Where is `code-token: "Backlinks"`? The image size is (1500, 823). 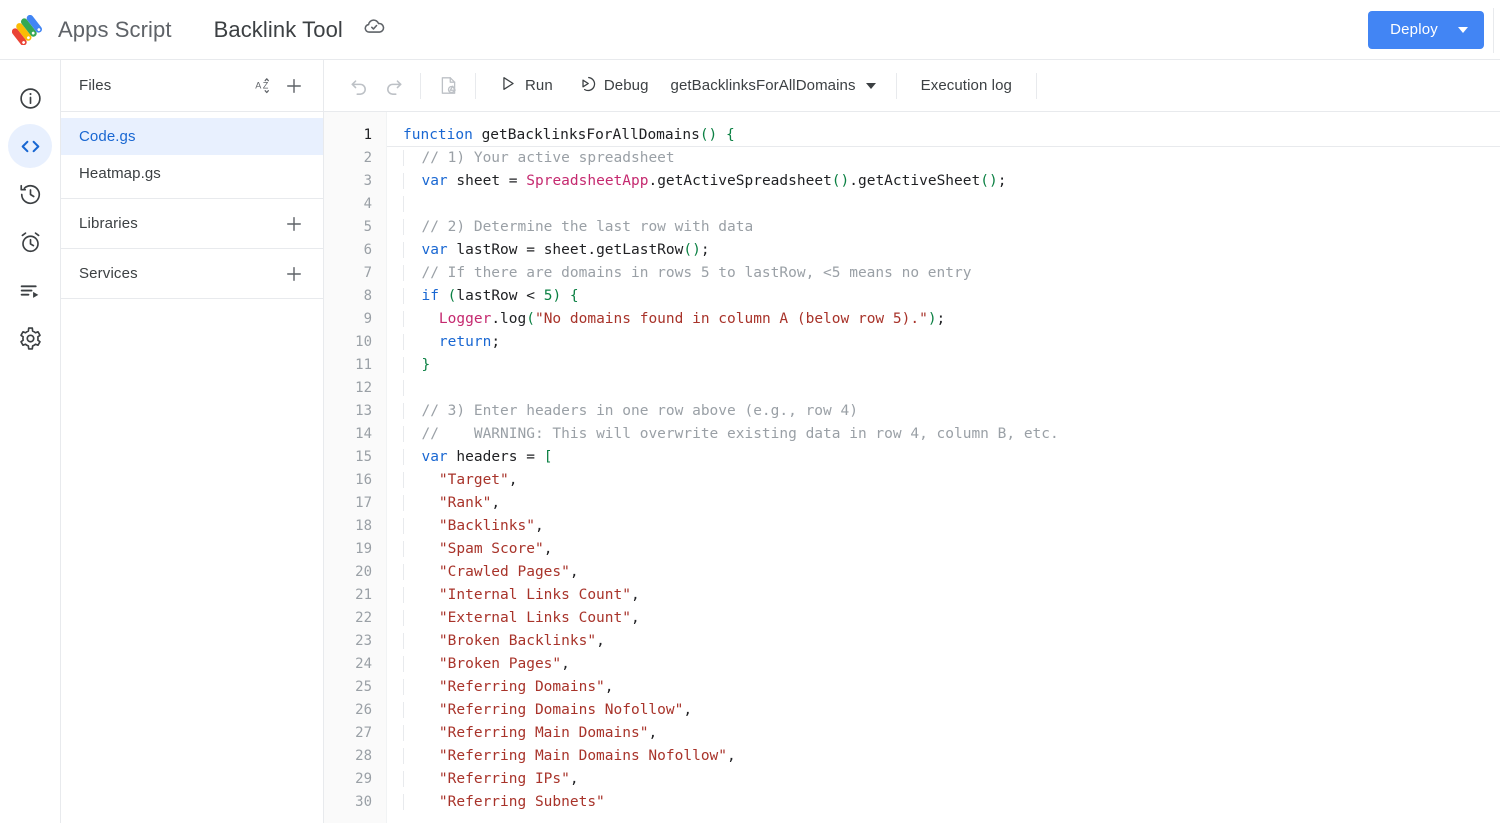 code-token: "Backlinks" is located at coordinates (486, 526).